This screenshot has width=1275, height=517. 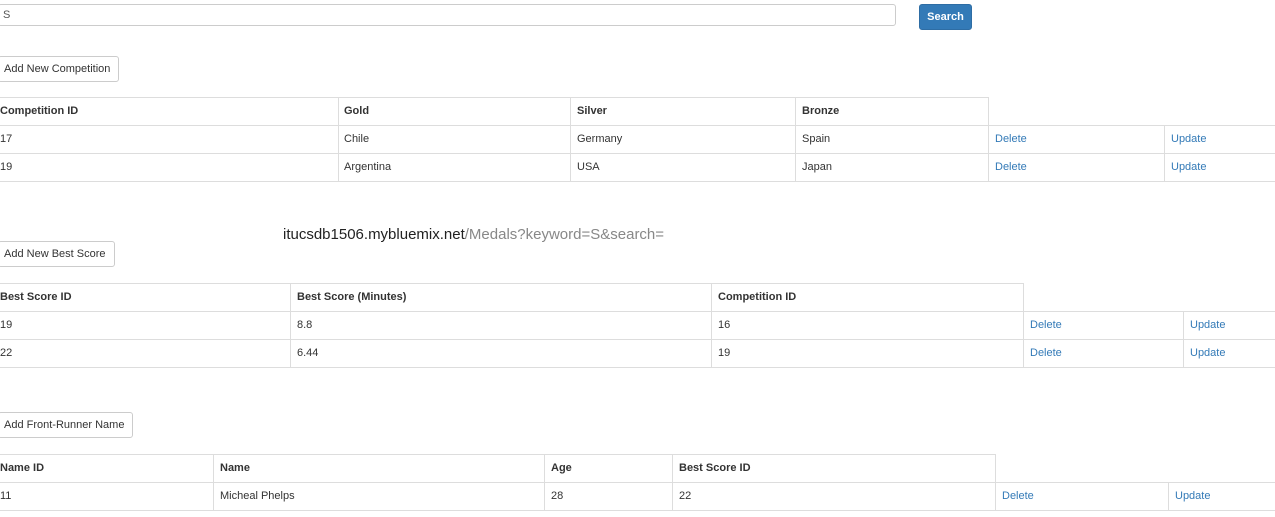 What do you see at coordinates (357, 111) in the screenshot?
I see `header-gold: Gold` at bounding box center [357, 111].